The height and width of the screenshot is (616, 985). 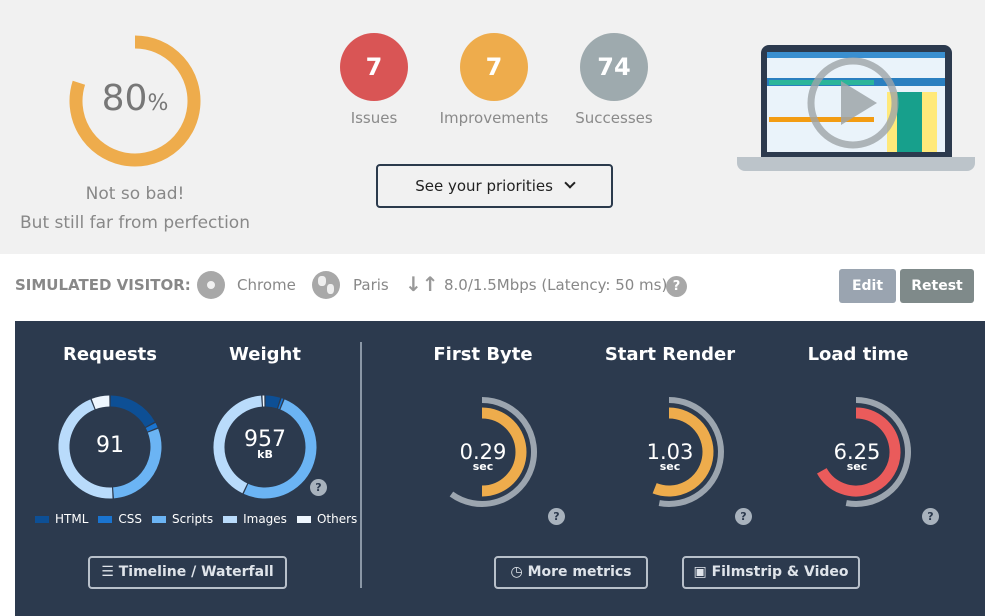 What do you see at coordinates (103, 285) in the screenshot?
I see `simulated-visitor-label: SIMULATED VISITOR:` at bounding box center [103, 285].